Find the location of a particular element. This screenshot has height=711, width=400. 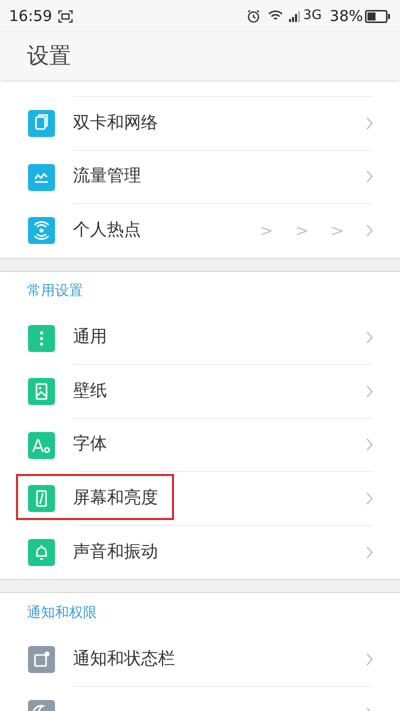

network-type: 3G is located at coordinates (312, 16).